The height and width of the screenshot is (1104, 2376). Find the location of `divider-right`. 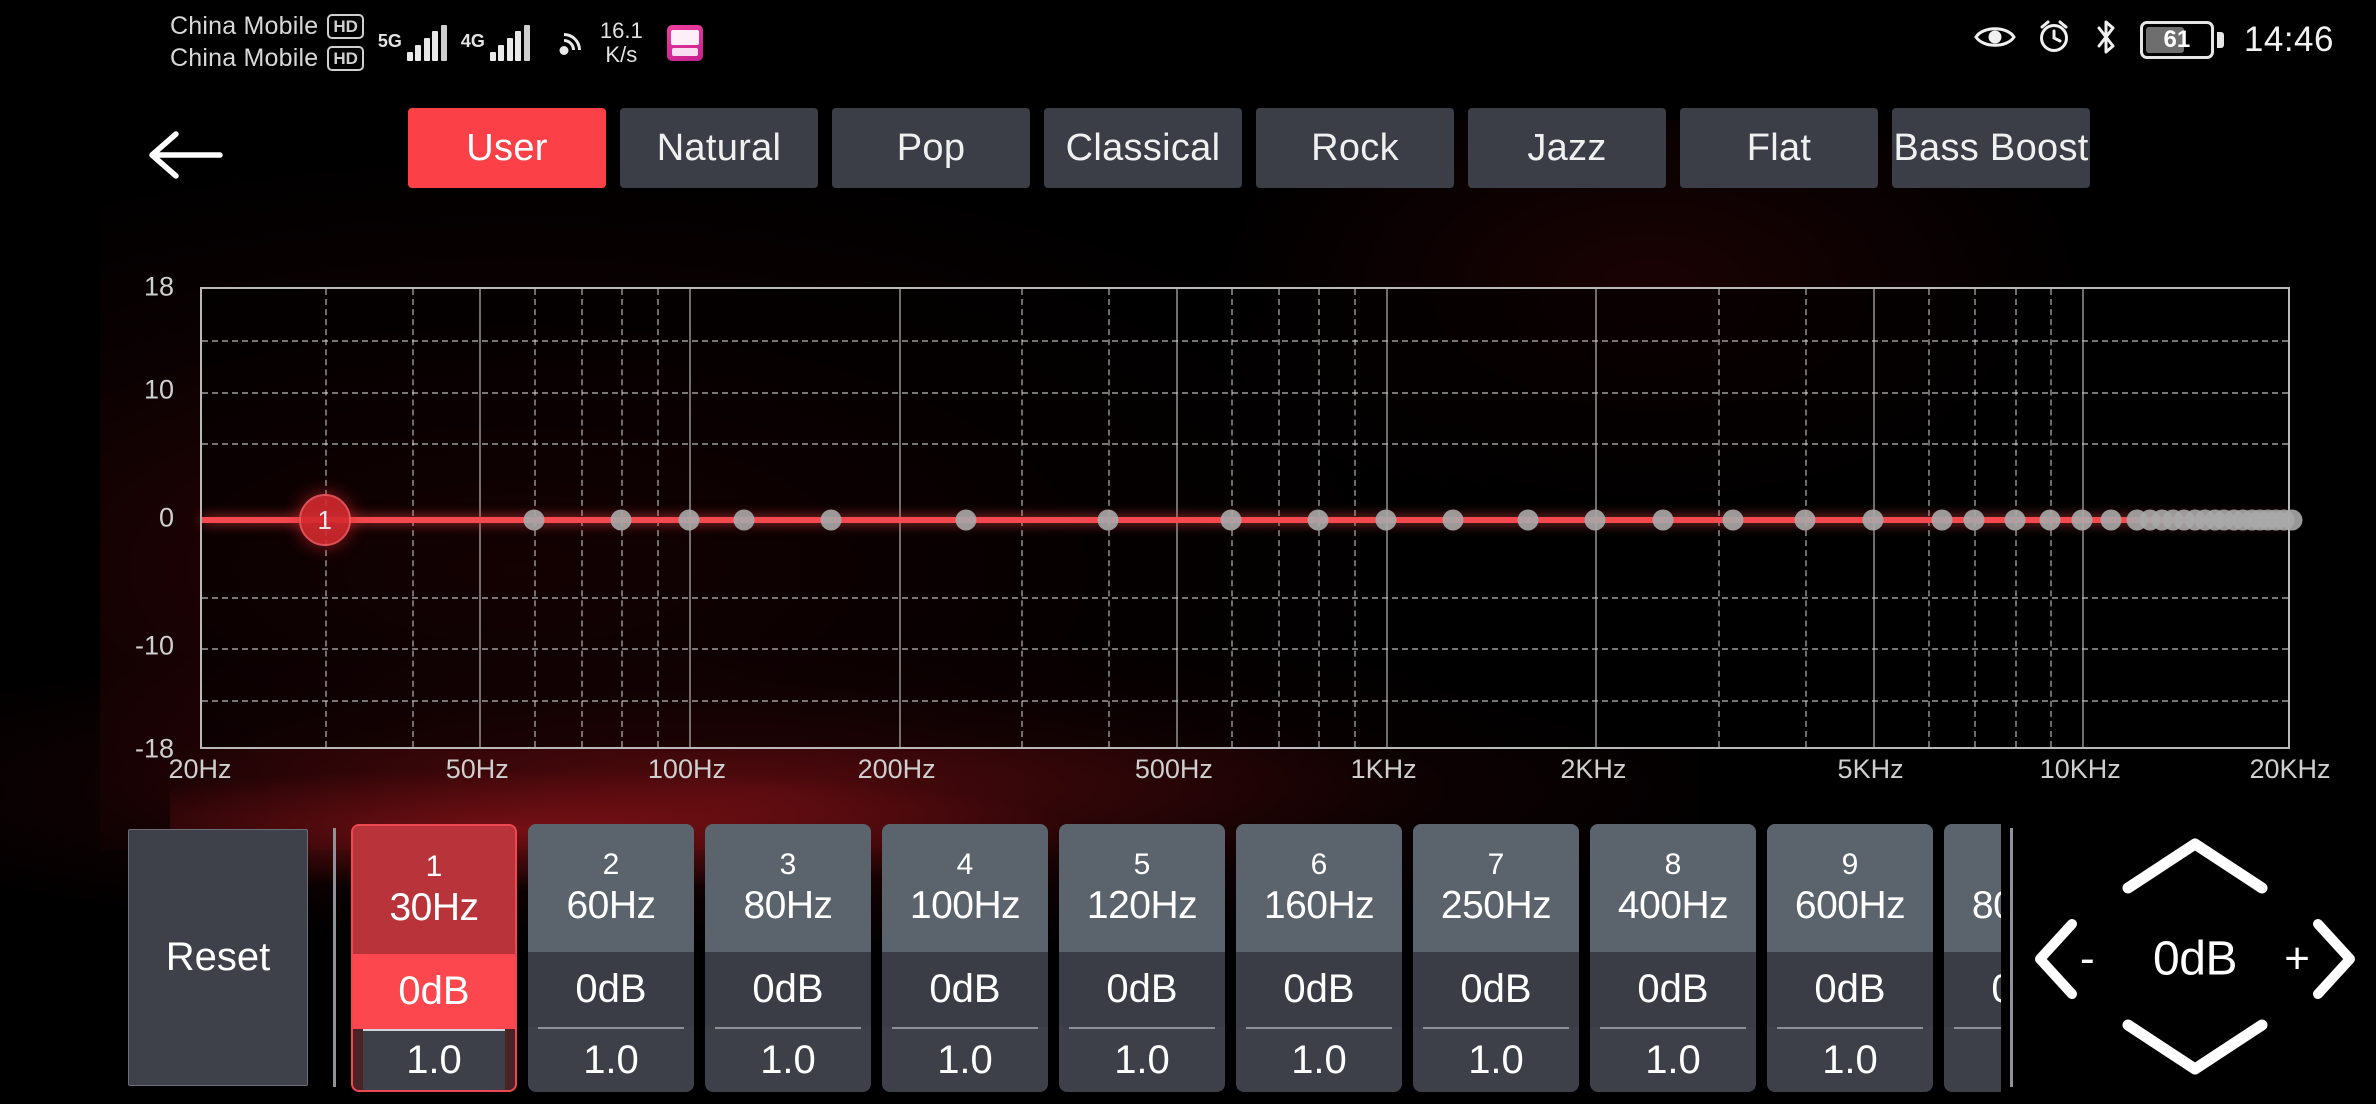

divider-right is located at coordinates (2011, 957).